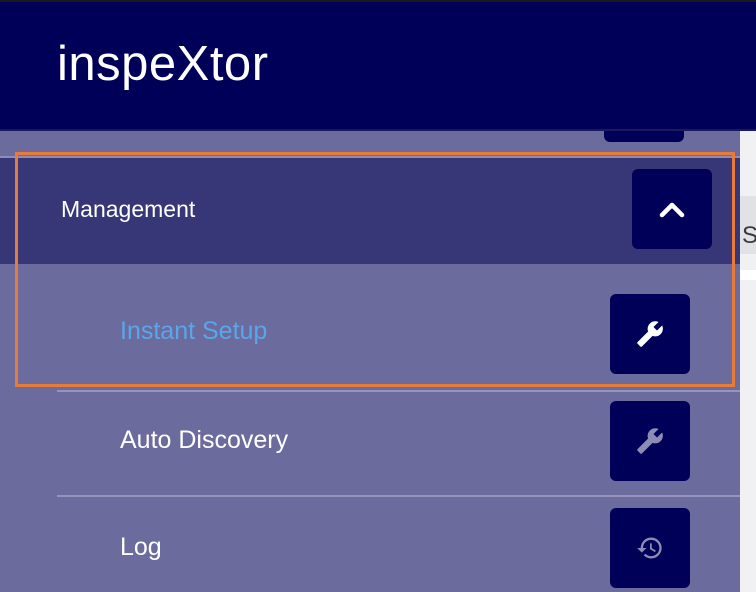  What do you see at coordinates (204, 440) in the screenshot?
I see `nav-item-label: Auto Discovery` at bounding box center [204, 440].